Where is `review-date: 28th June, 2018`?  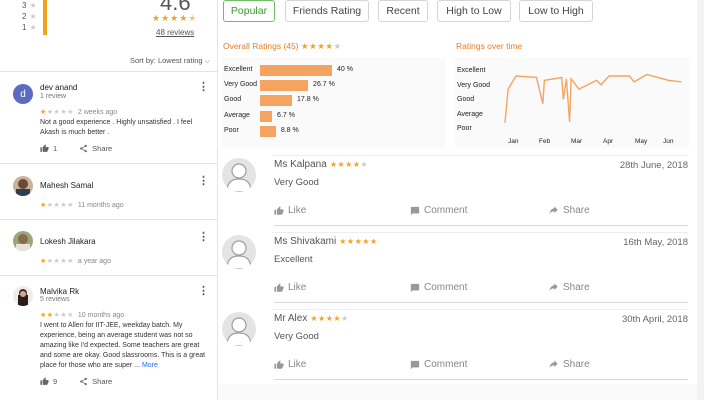
review-date: 28th June, 2018 is located at coordinates (653, 165).